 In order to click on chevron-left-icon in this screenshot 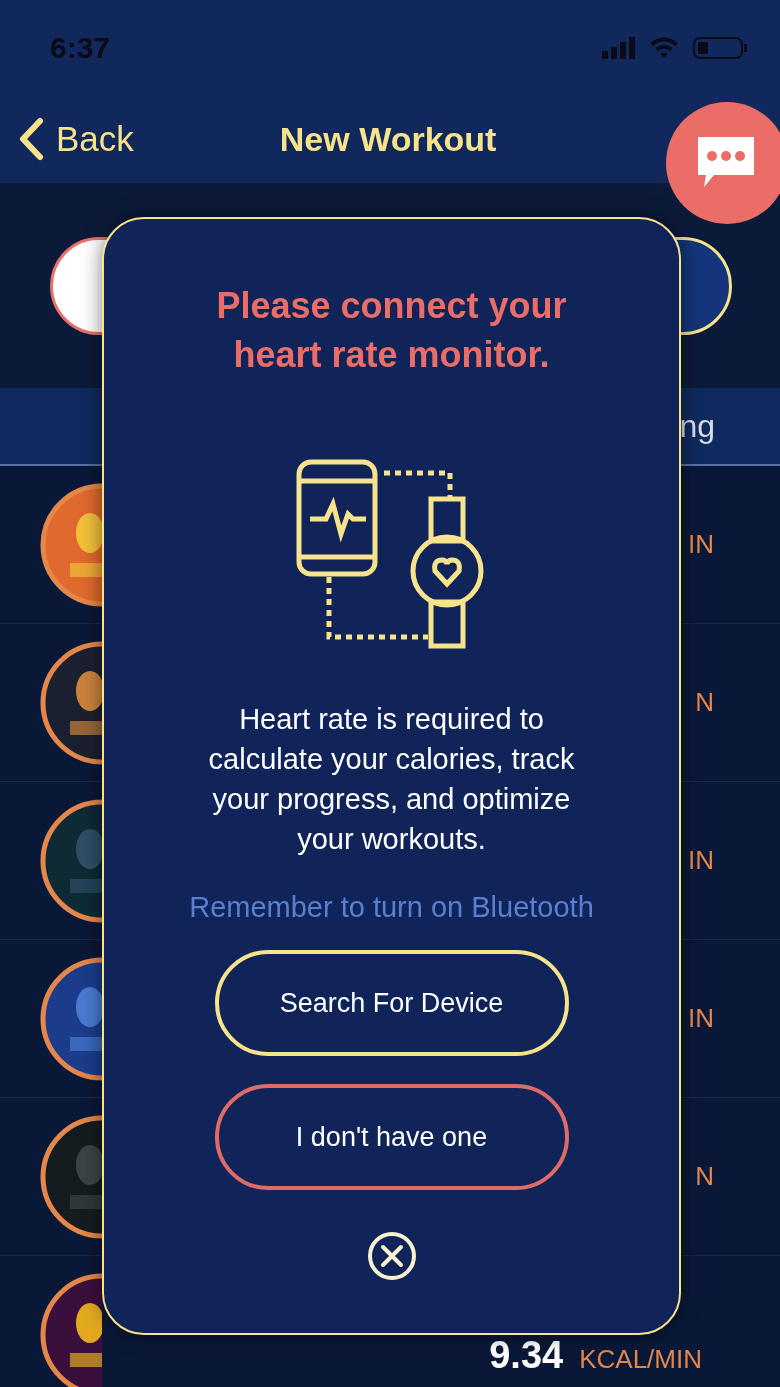, I will do `click(31, 139)`.